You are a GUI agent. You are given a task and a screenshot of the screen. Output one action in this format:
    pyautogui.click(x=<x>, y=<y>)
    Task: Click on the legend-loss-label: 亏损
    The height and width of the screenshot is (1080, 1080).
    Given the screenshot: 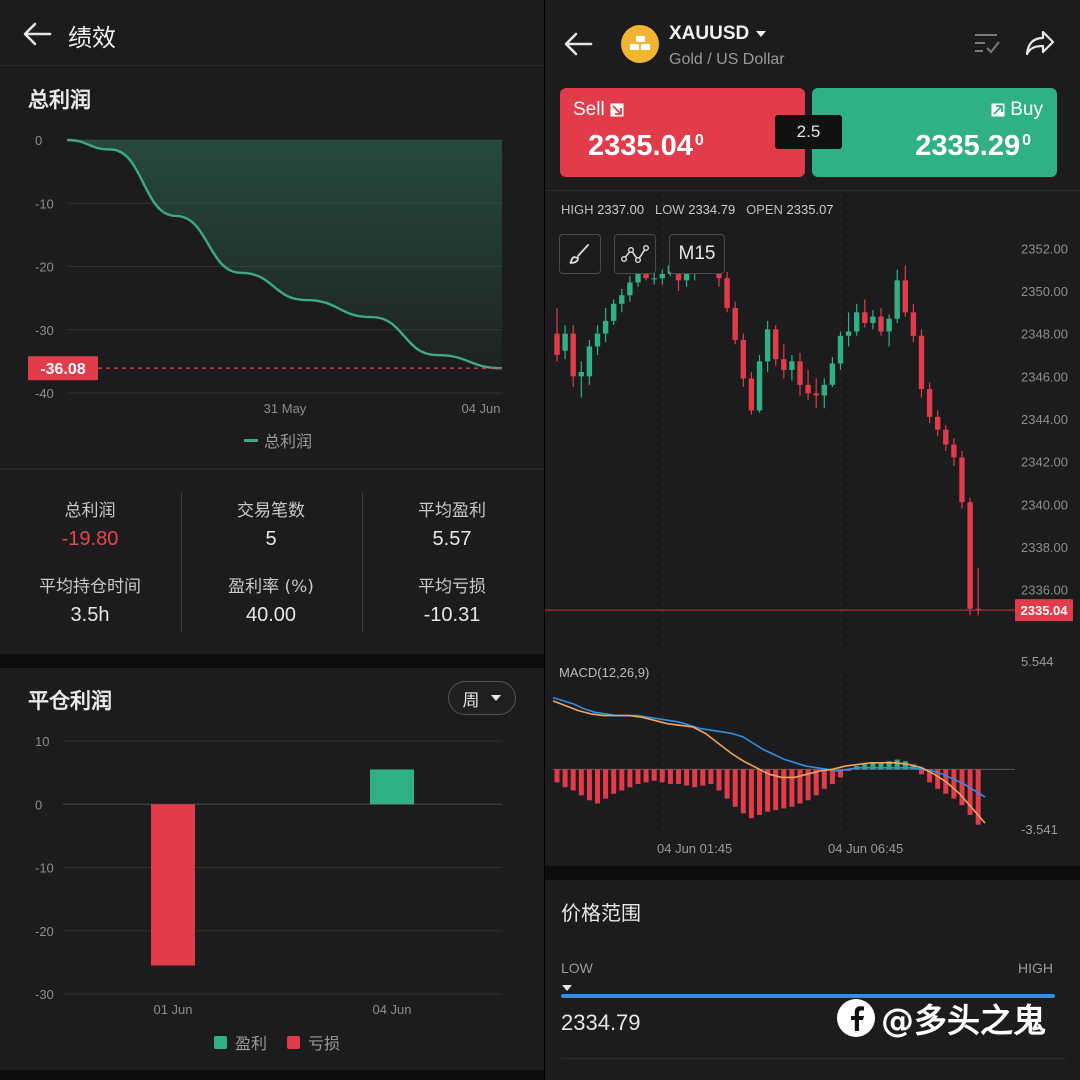 What is the action you would take?
    pyautogui.click(x=324, y=1043)
    